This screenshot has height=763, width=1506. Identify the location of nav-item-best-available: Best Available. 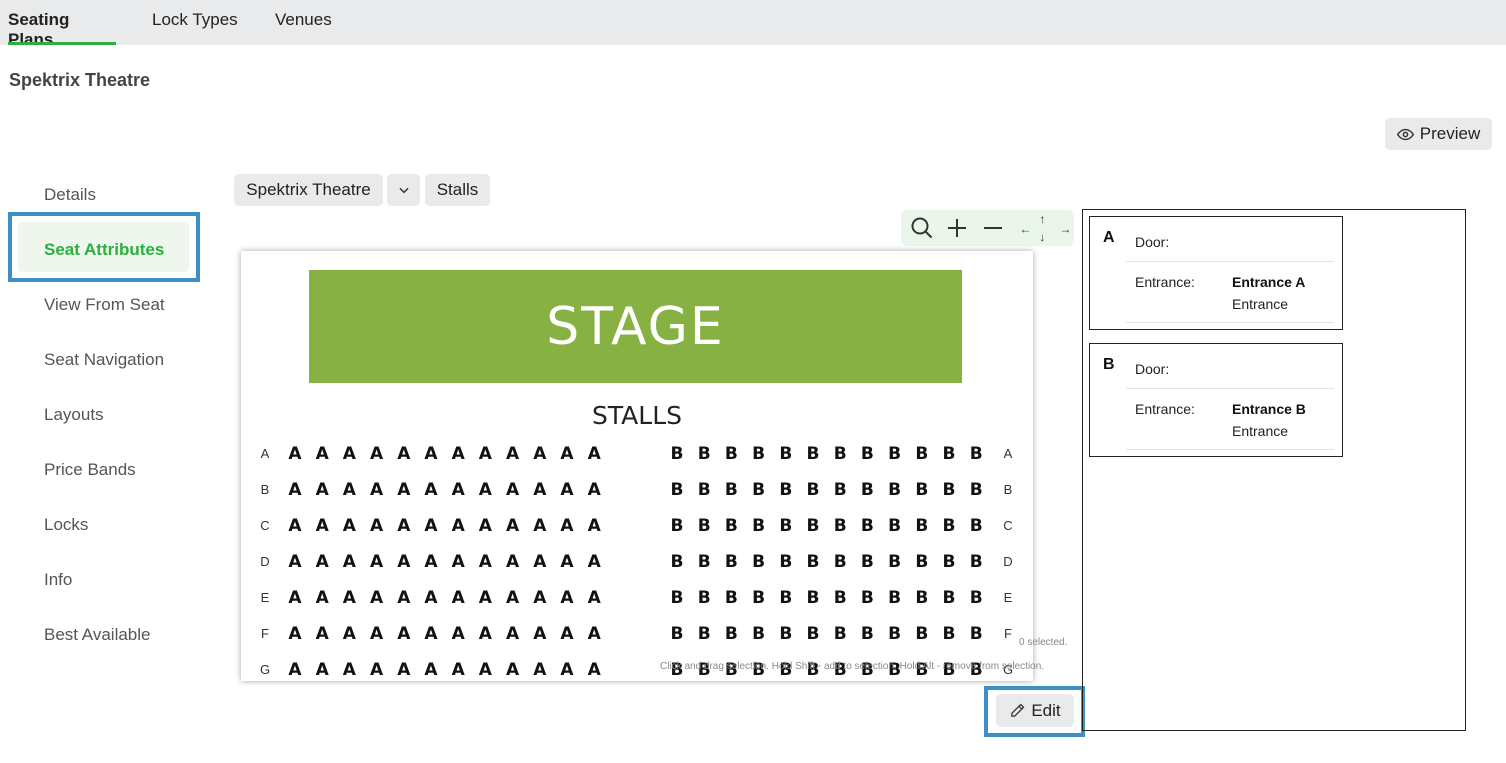
(97, 635).